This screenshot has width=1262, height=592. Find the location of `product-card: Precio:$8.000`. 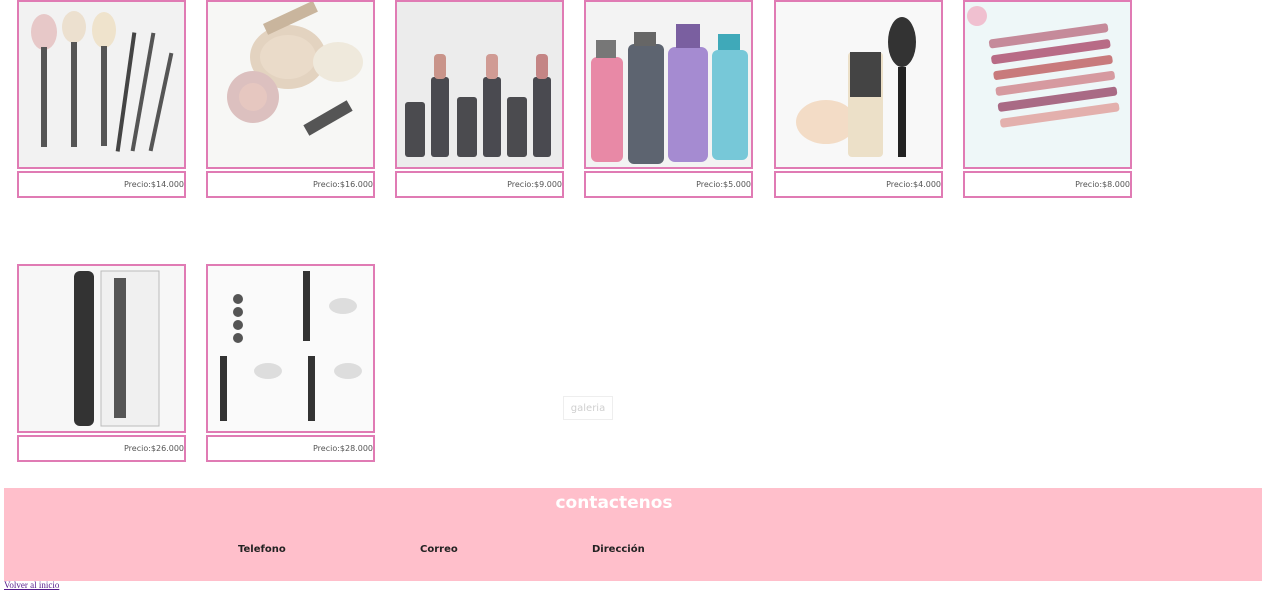

product-card: Precio:$8.000 is located at coordinates (1047, 99).